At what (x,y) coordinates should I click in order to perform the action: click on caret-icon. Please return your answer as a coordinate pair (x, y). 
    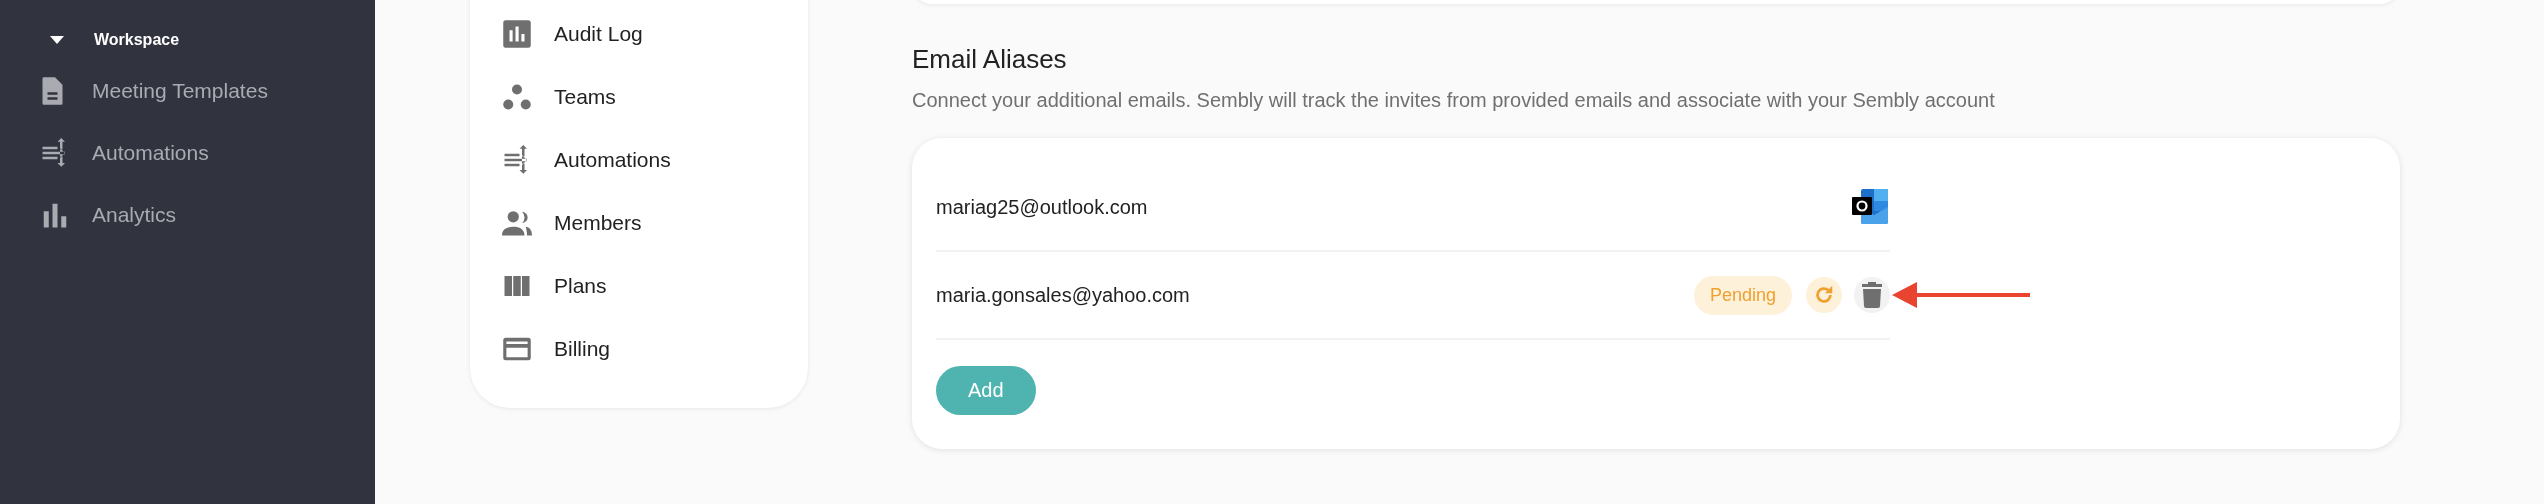
    Looking at the image, I should click on (57, 40).